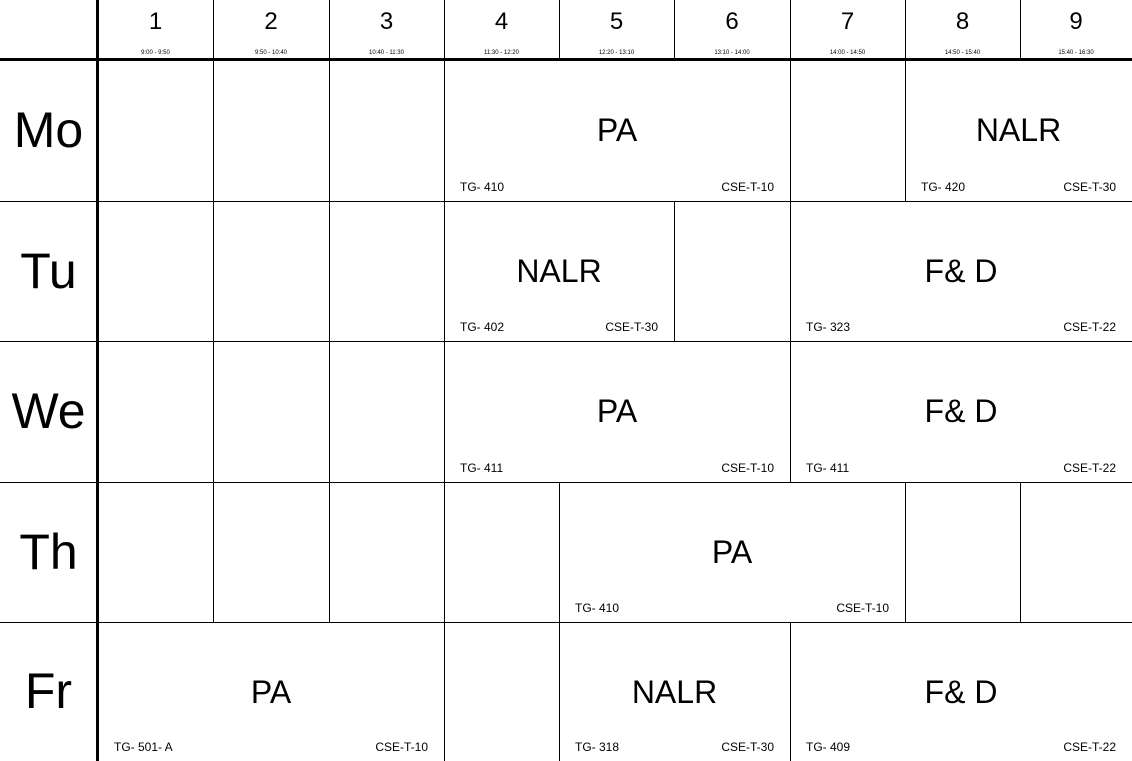 This screenshot has width=1132, height=761. What do you see at coordinates (271, 21) in the screenshot?
I see `period-number: 2` at bounding box center [271, 21].